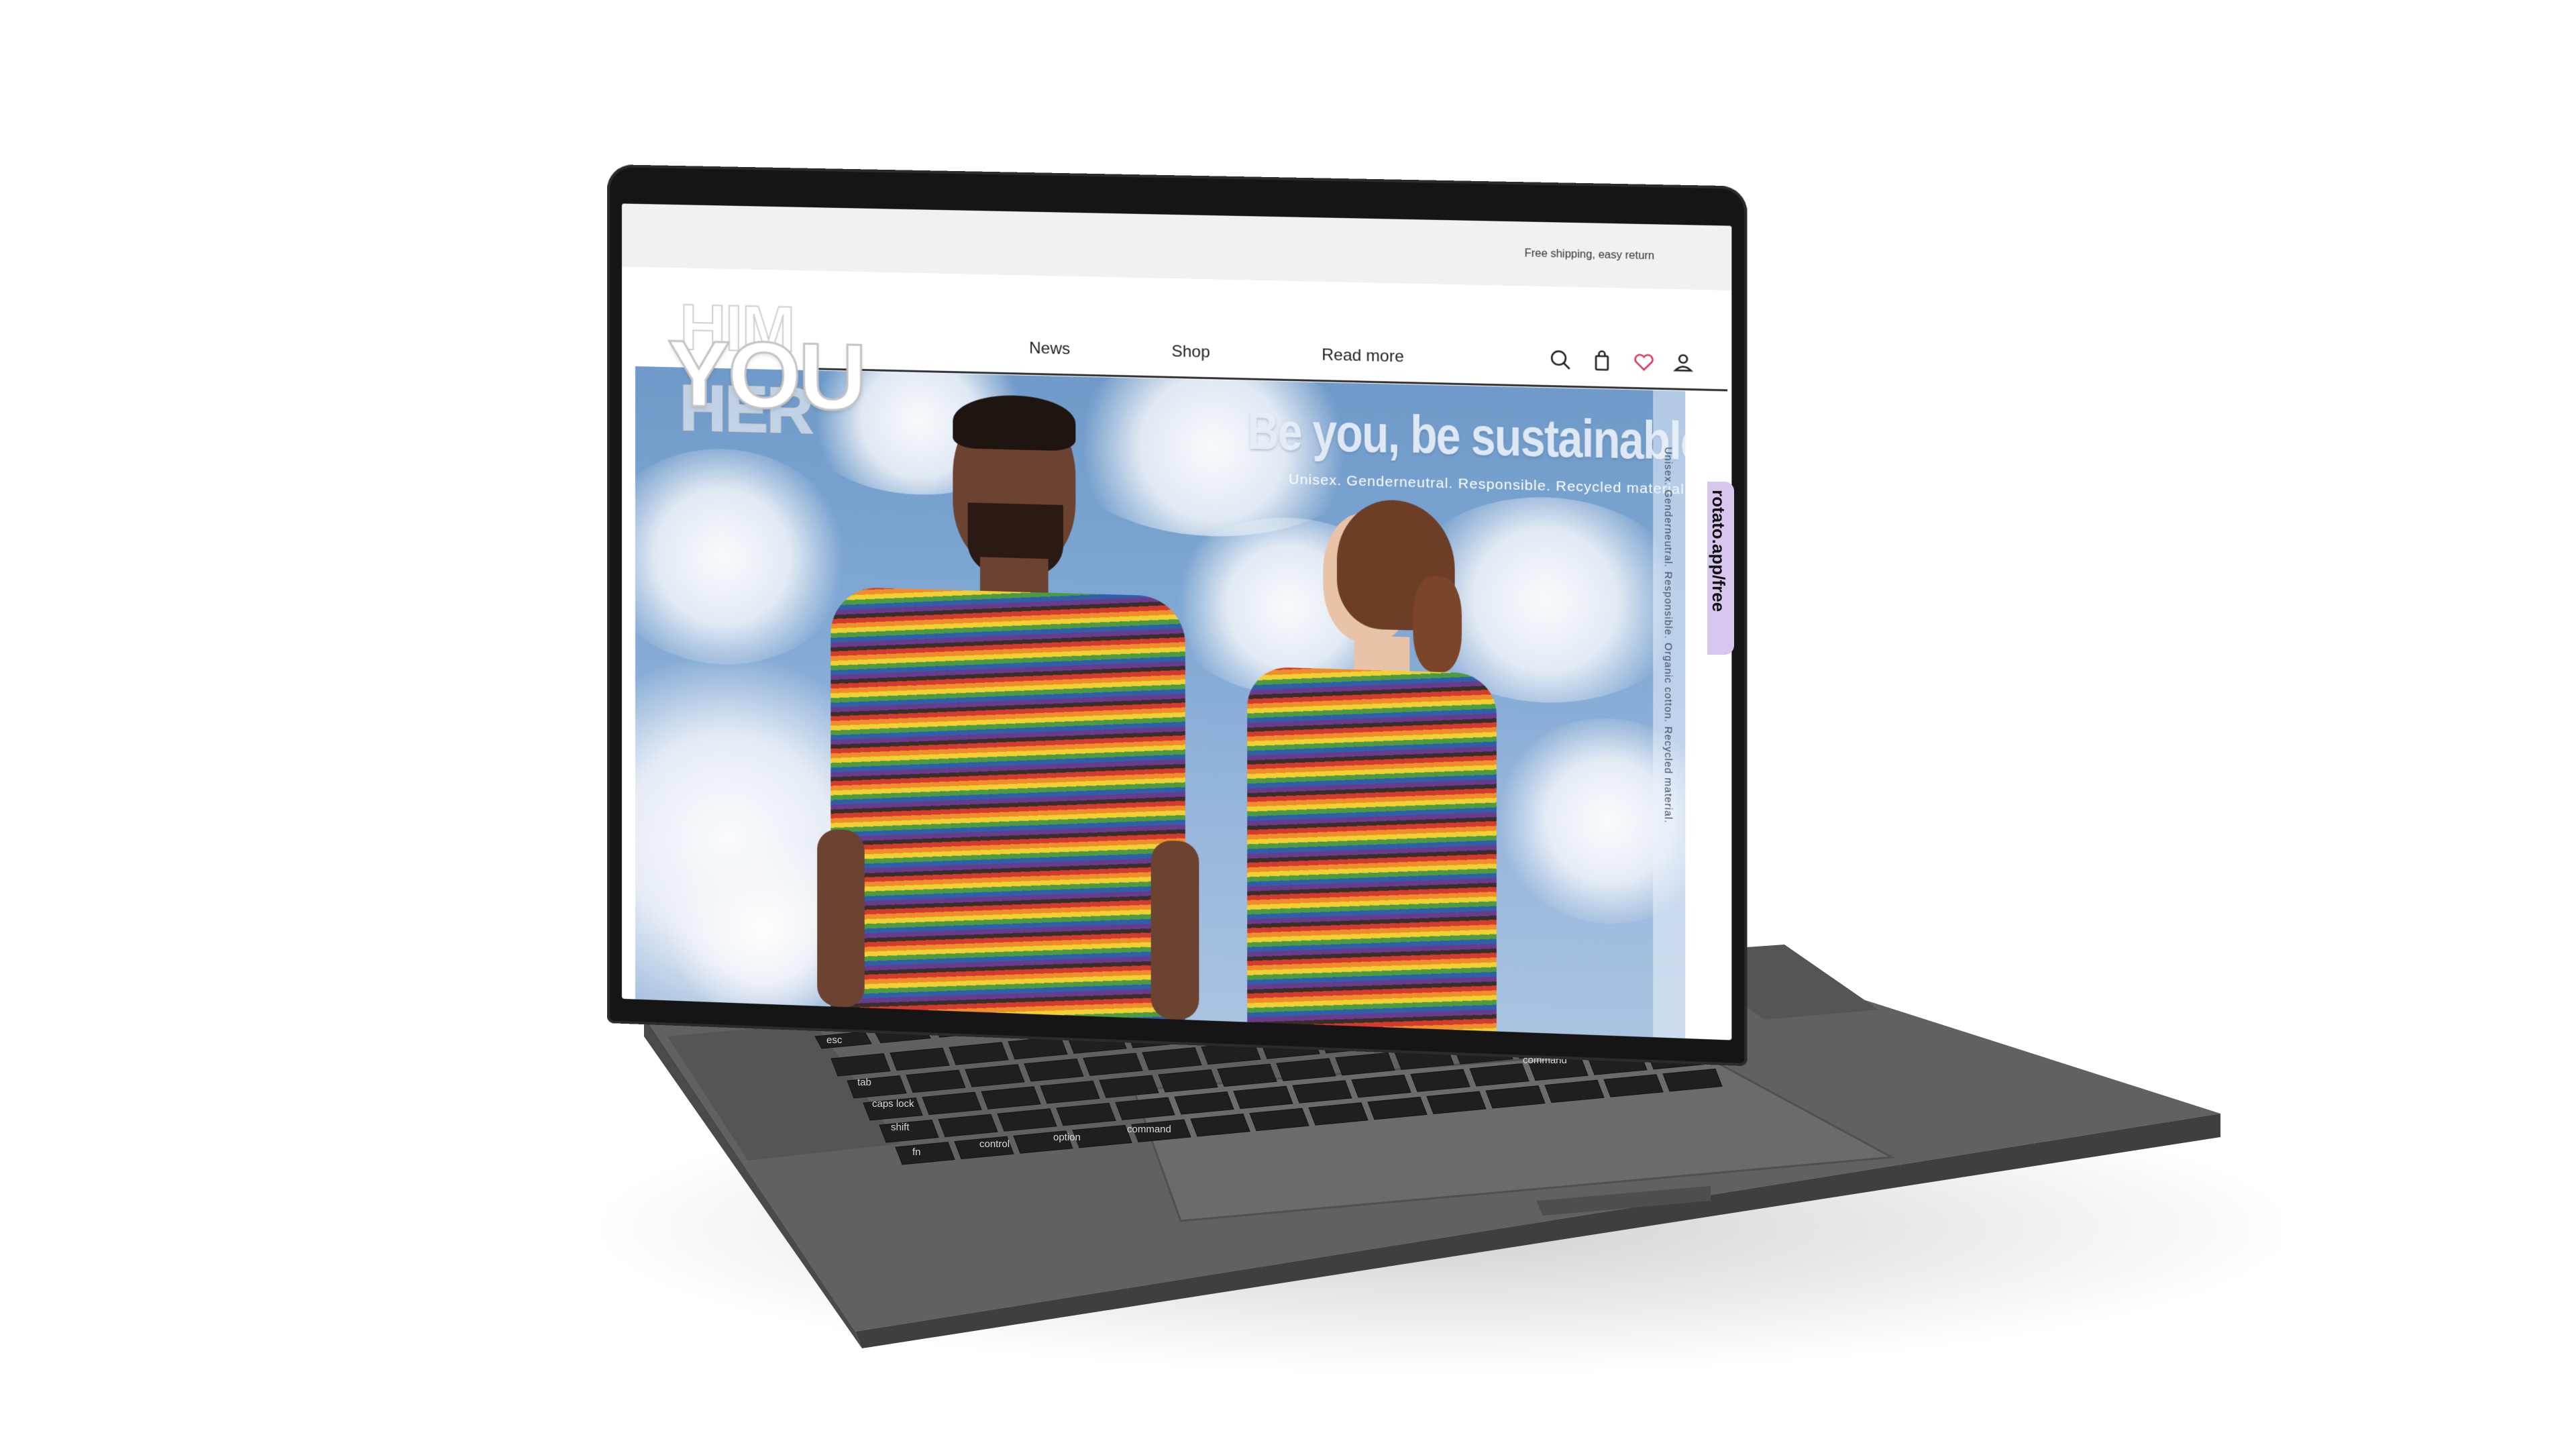  I want to click on hero-title: Be you, be sustainable, so click(1466, 436).